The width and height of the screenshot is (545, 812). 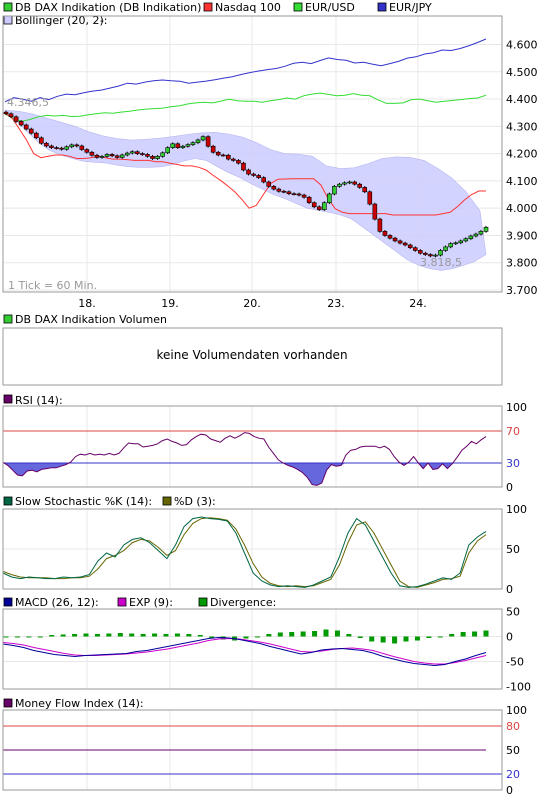 I want to click on series-line-eurusd, so click(x=245, y=107).